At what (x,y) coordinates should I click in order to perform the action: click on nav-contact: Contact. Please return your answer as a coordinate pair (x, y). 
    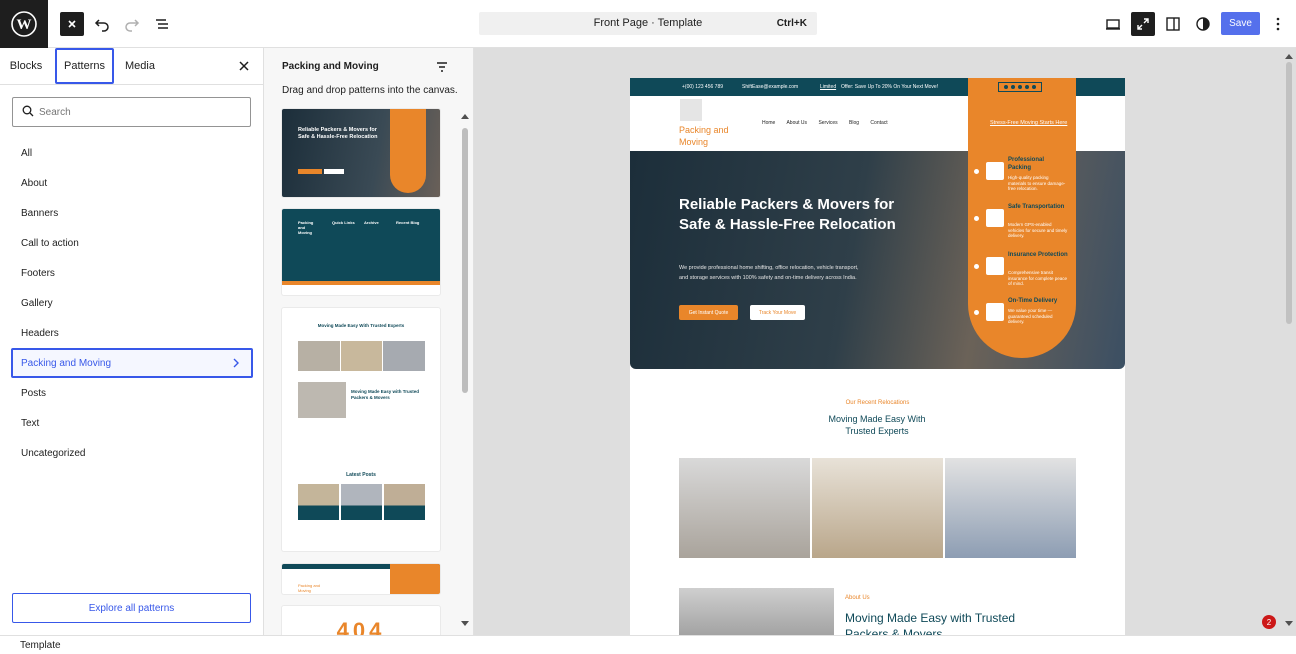
    Looking at the image, I should click on (878, 123).